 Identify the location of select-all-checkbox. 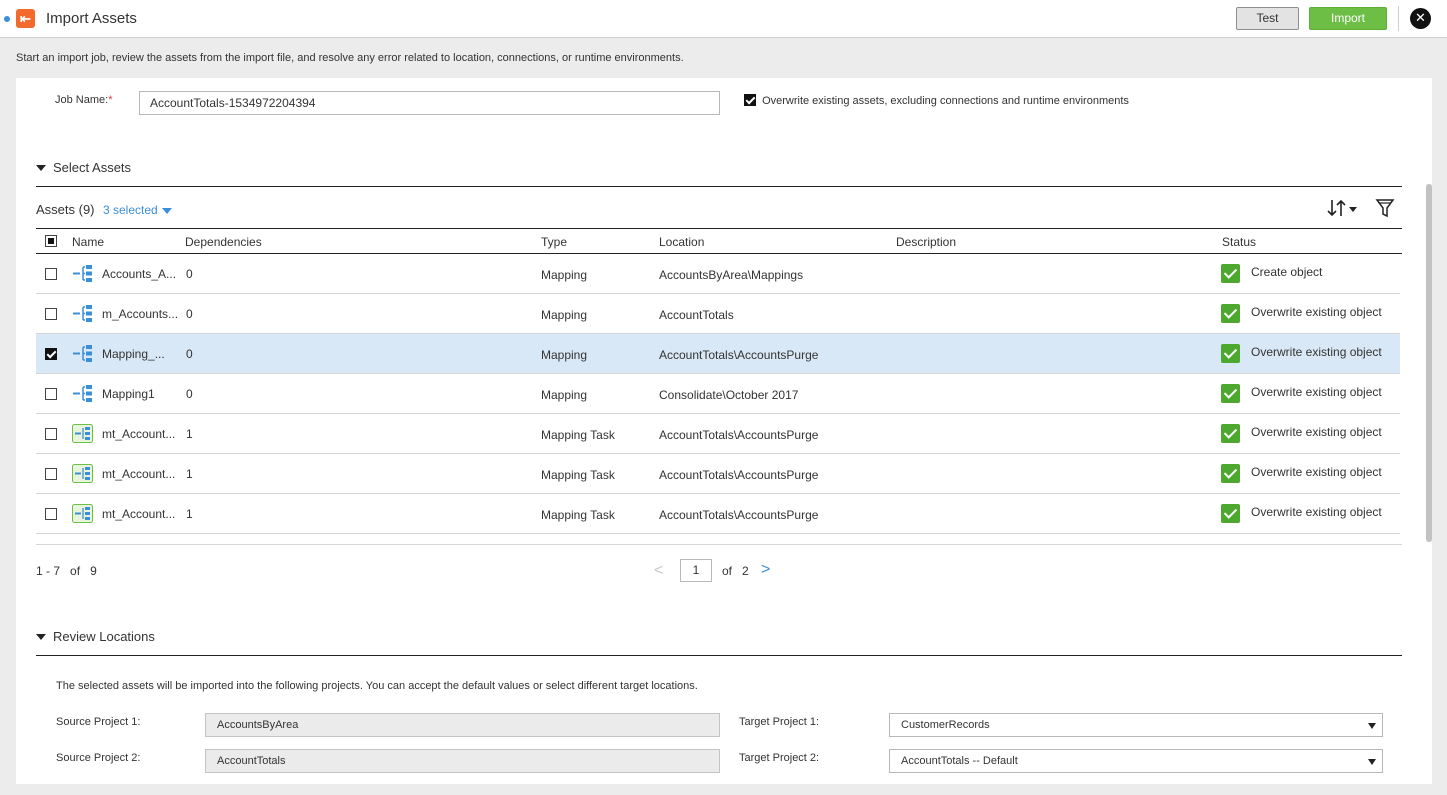
(51, 241).